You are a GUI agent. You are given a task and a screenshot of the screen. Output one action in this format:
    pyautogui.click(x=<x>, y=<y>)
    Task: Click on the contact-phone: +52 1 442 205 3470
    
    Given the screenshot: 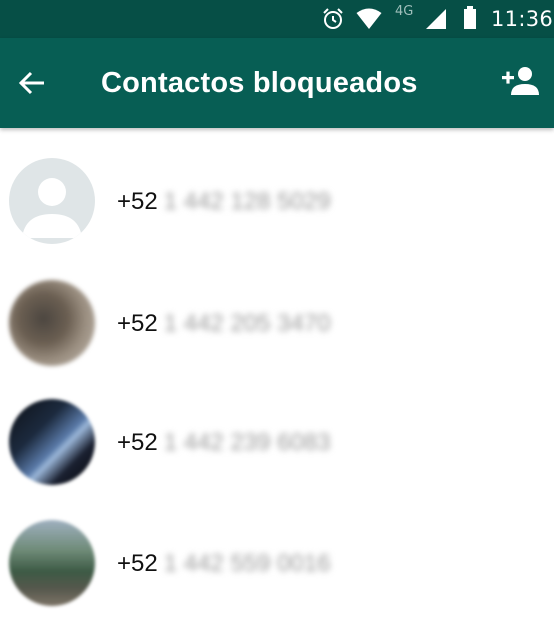 What is the action you would take?
    pyautogui.click(x=224, y=324)
    